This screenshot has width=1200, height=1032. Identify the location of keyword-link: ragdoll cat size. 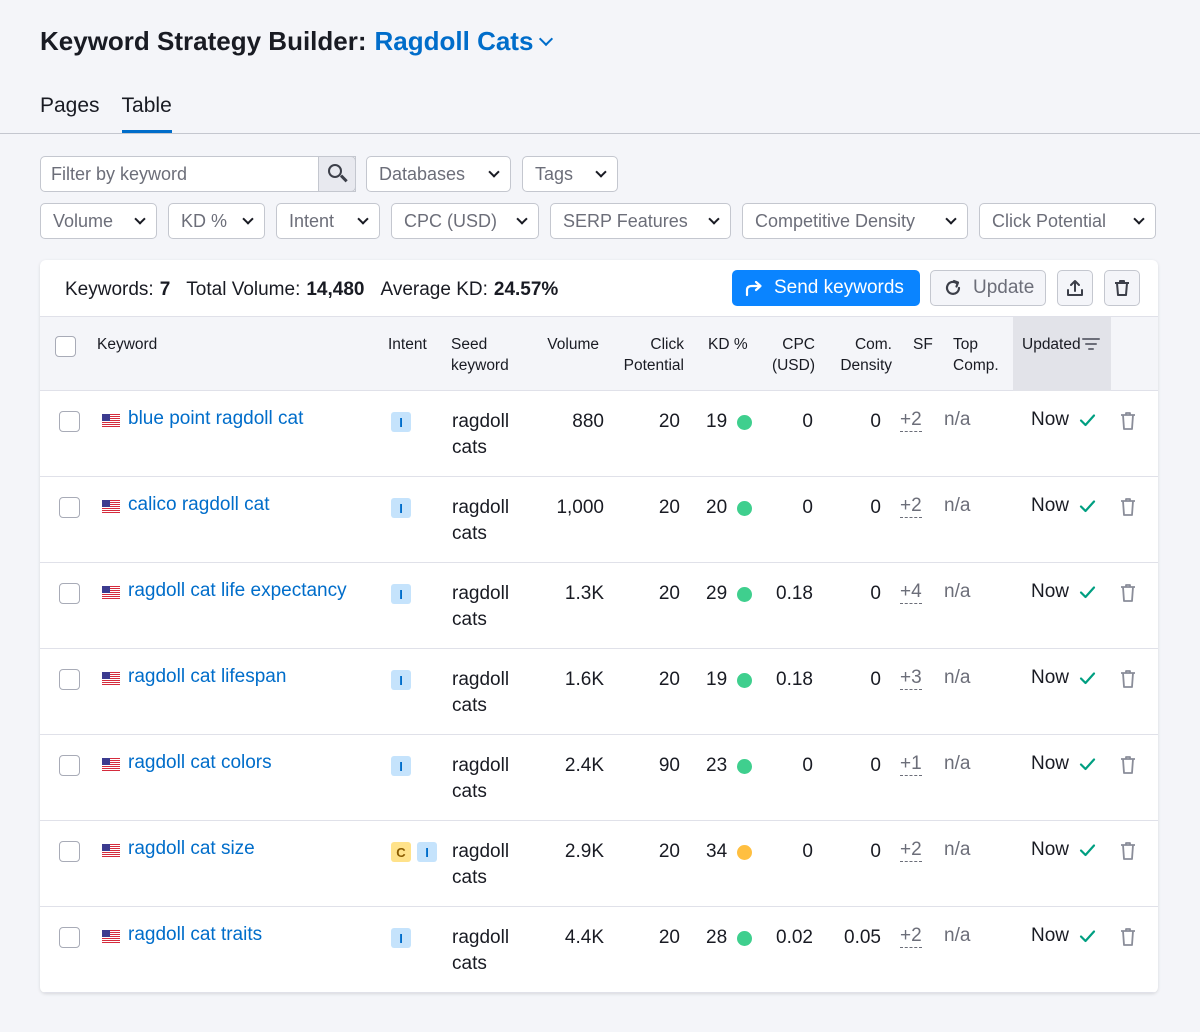
(191, 849).